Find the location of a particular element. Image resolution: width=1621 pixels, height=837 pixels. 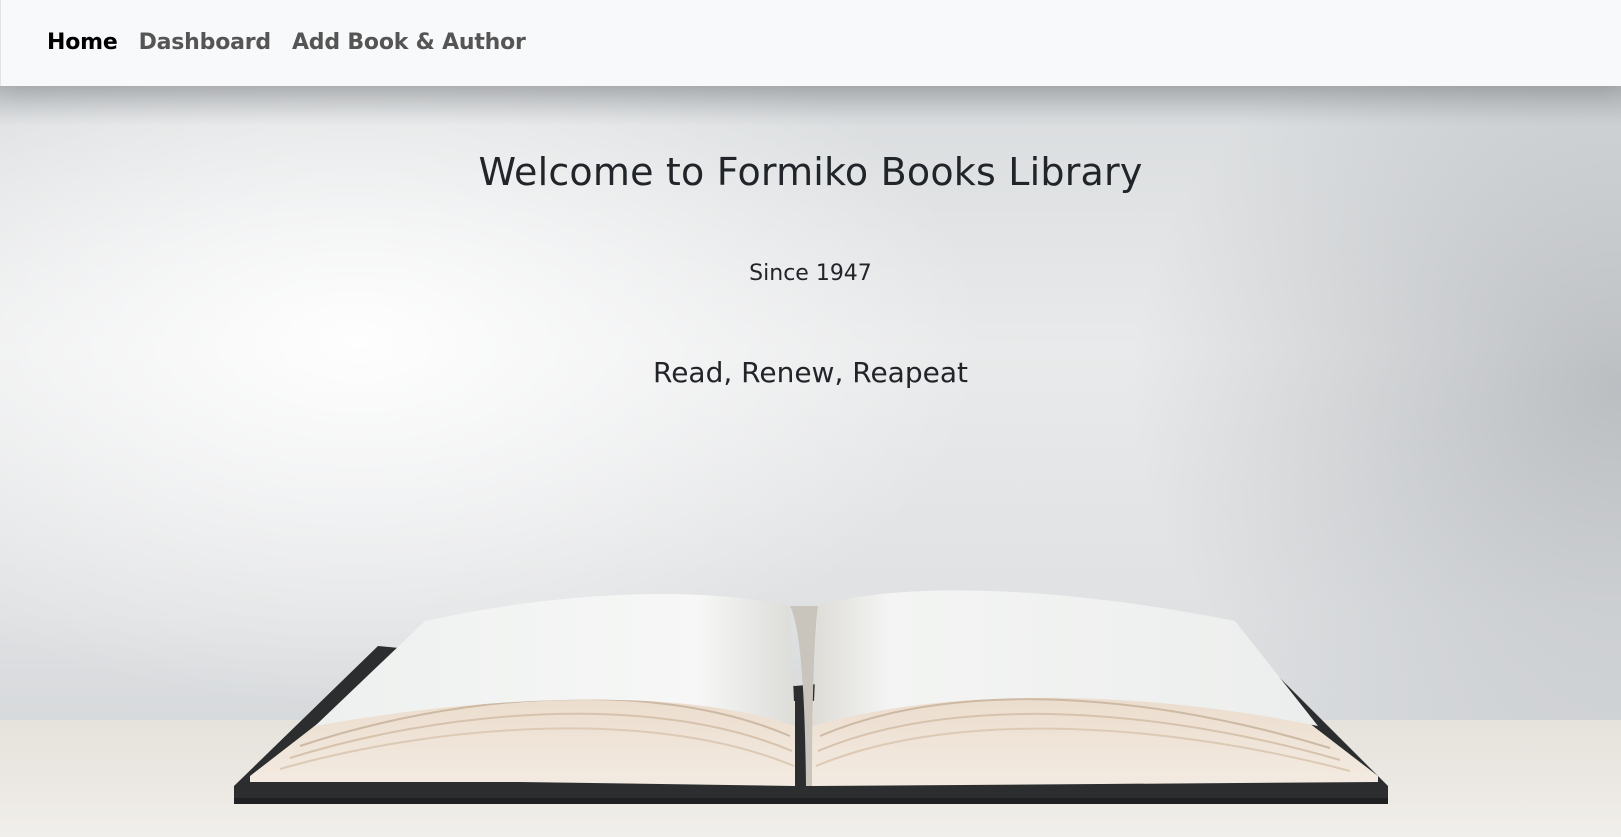

nav-dashboard-link: Dashboard is located at coordinates (205, 43).